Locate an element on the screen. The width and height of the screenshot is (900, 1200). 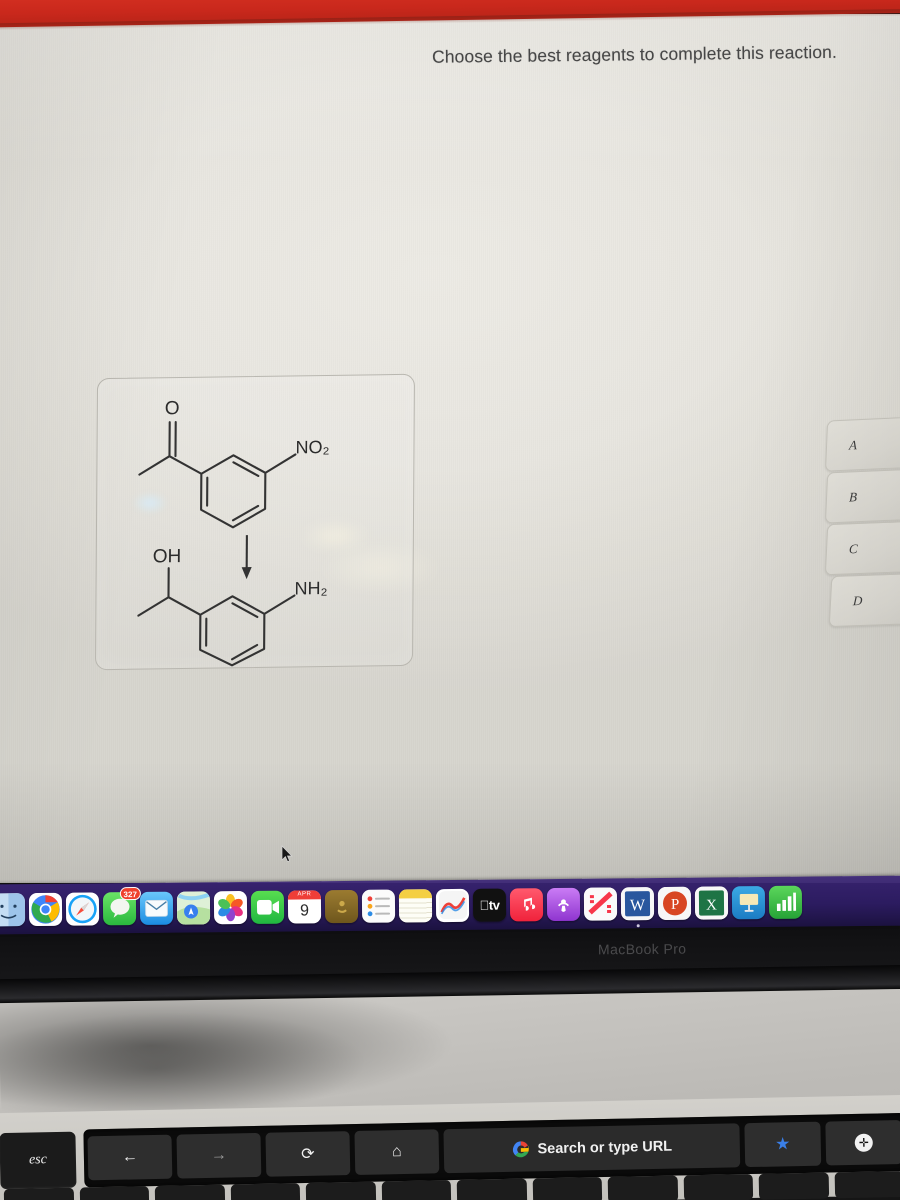
dock-item-chrome is located at coordinates (45, 909).